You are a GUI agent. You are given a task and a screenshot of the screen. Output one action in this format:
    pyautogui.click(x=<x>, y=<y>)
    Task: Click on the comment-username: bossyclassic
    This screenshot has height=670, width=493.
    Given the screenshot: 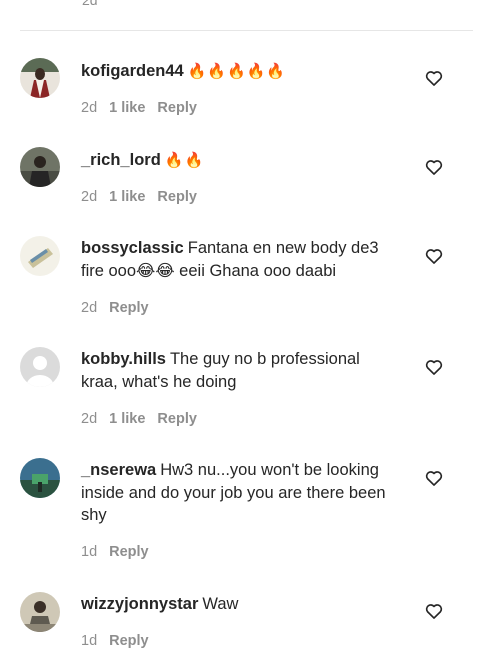 What is the action you would take?
    pyautogui.click(x=132, y=248)
    